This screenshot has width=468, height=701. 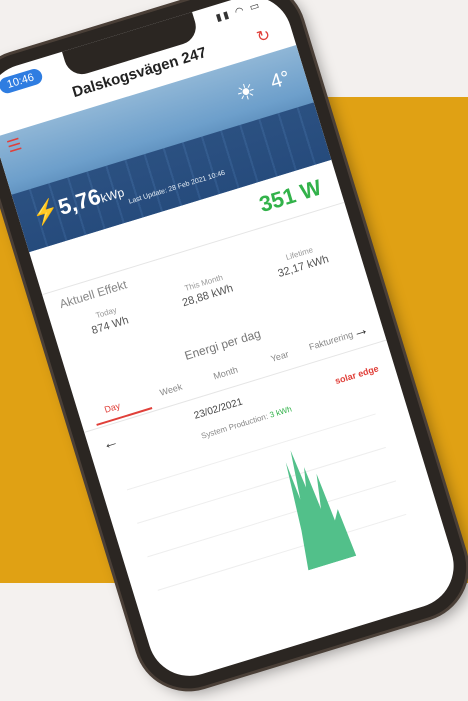 What do you see at coordinates (22, 81) in the screenshot?
I see `status-time: 10:46` at bounding box center [22, 81].